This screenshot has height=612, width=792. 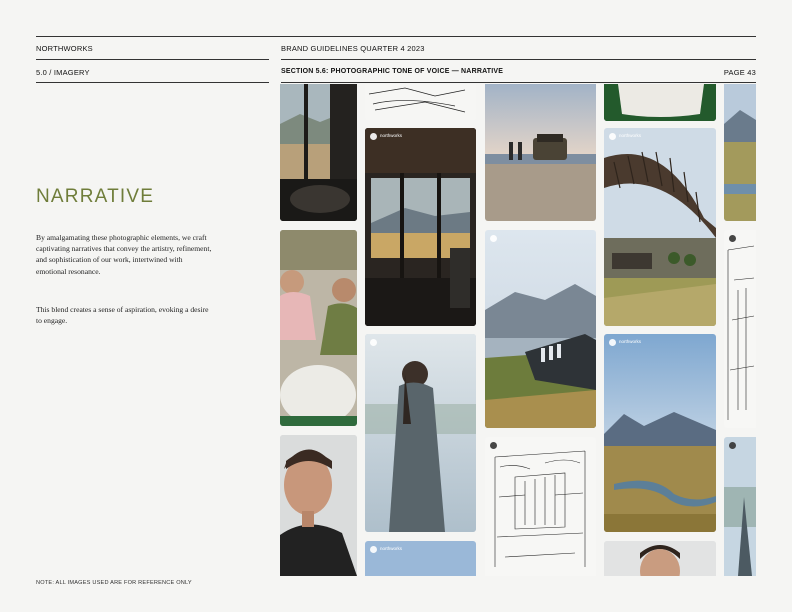 I want to click on header-left-mid-rule, so click(x=152, y=59).